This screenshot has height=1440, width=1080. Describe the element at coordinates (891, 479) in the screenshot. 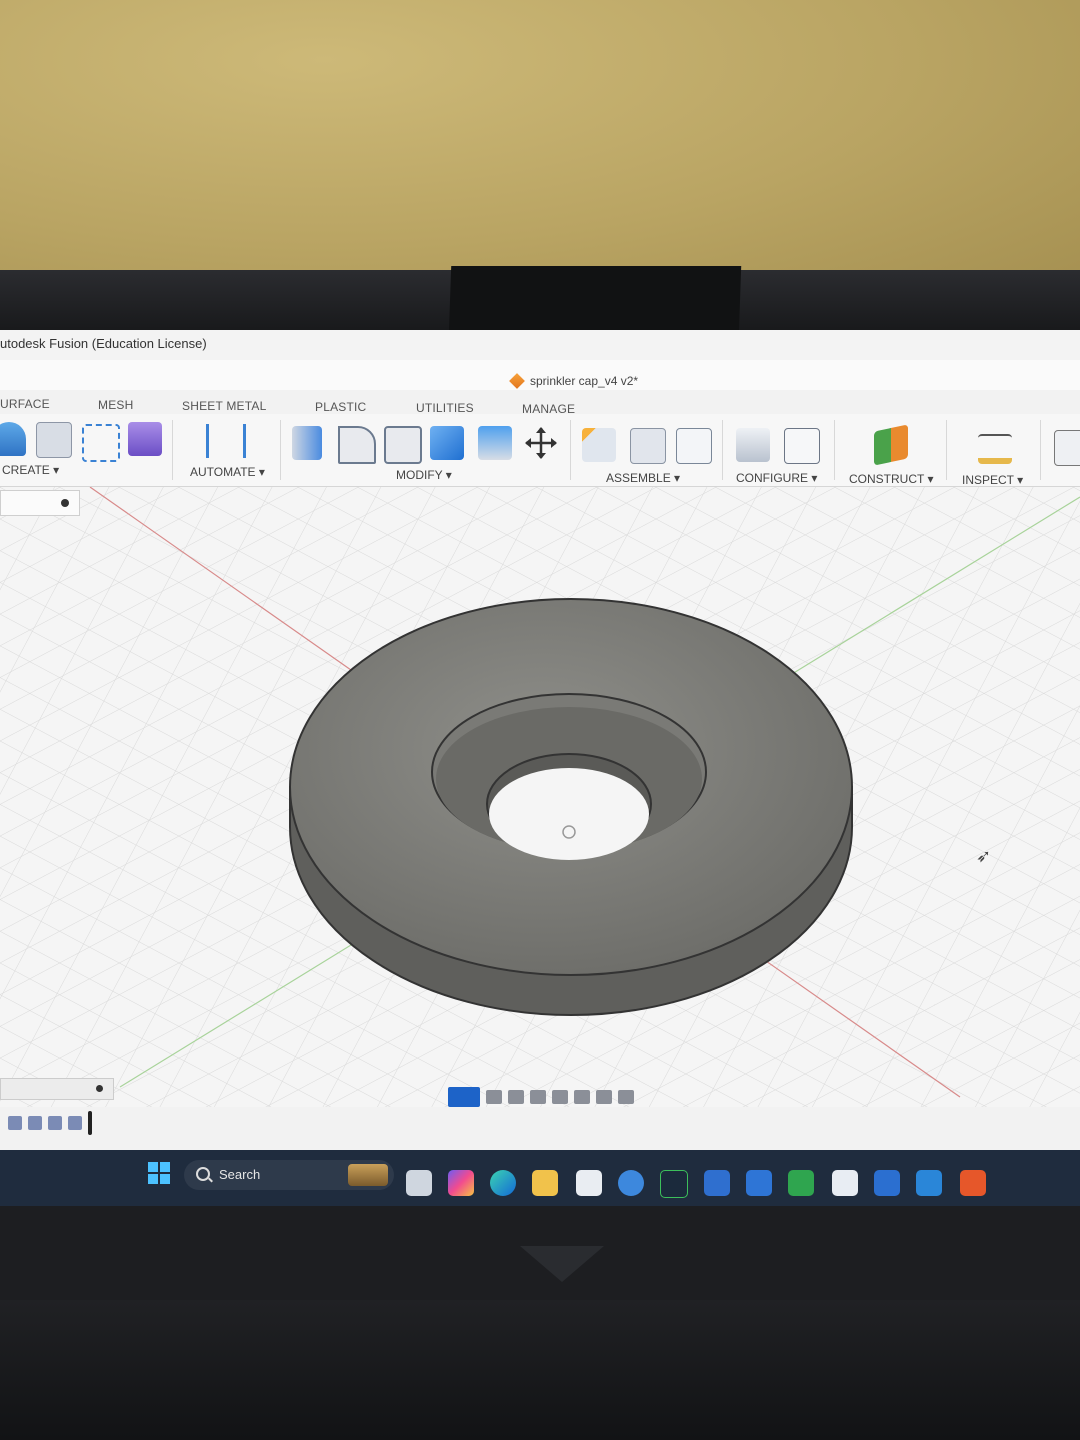

I see `construct-menu: CONSTRUCT ▾` at that location.